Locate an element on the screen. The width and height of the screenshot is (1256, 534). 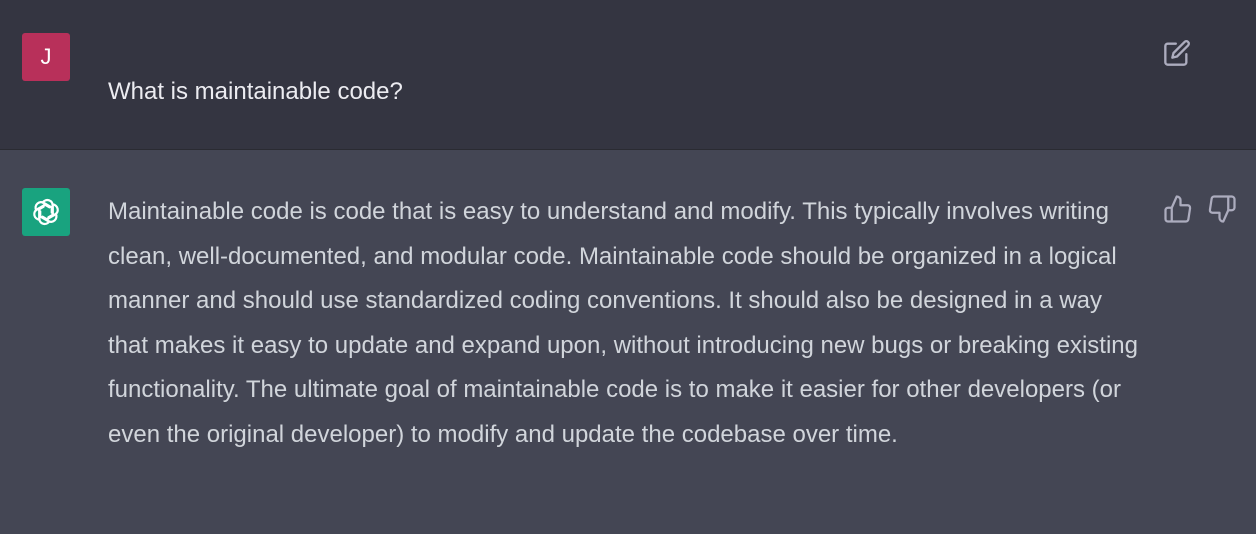
thumbs-up-button is located at coordinates (1178, 209).